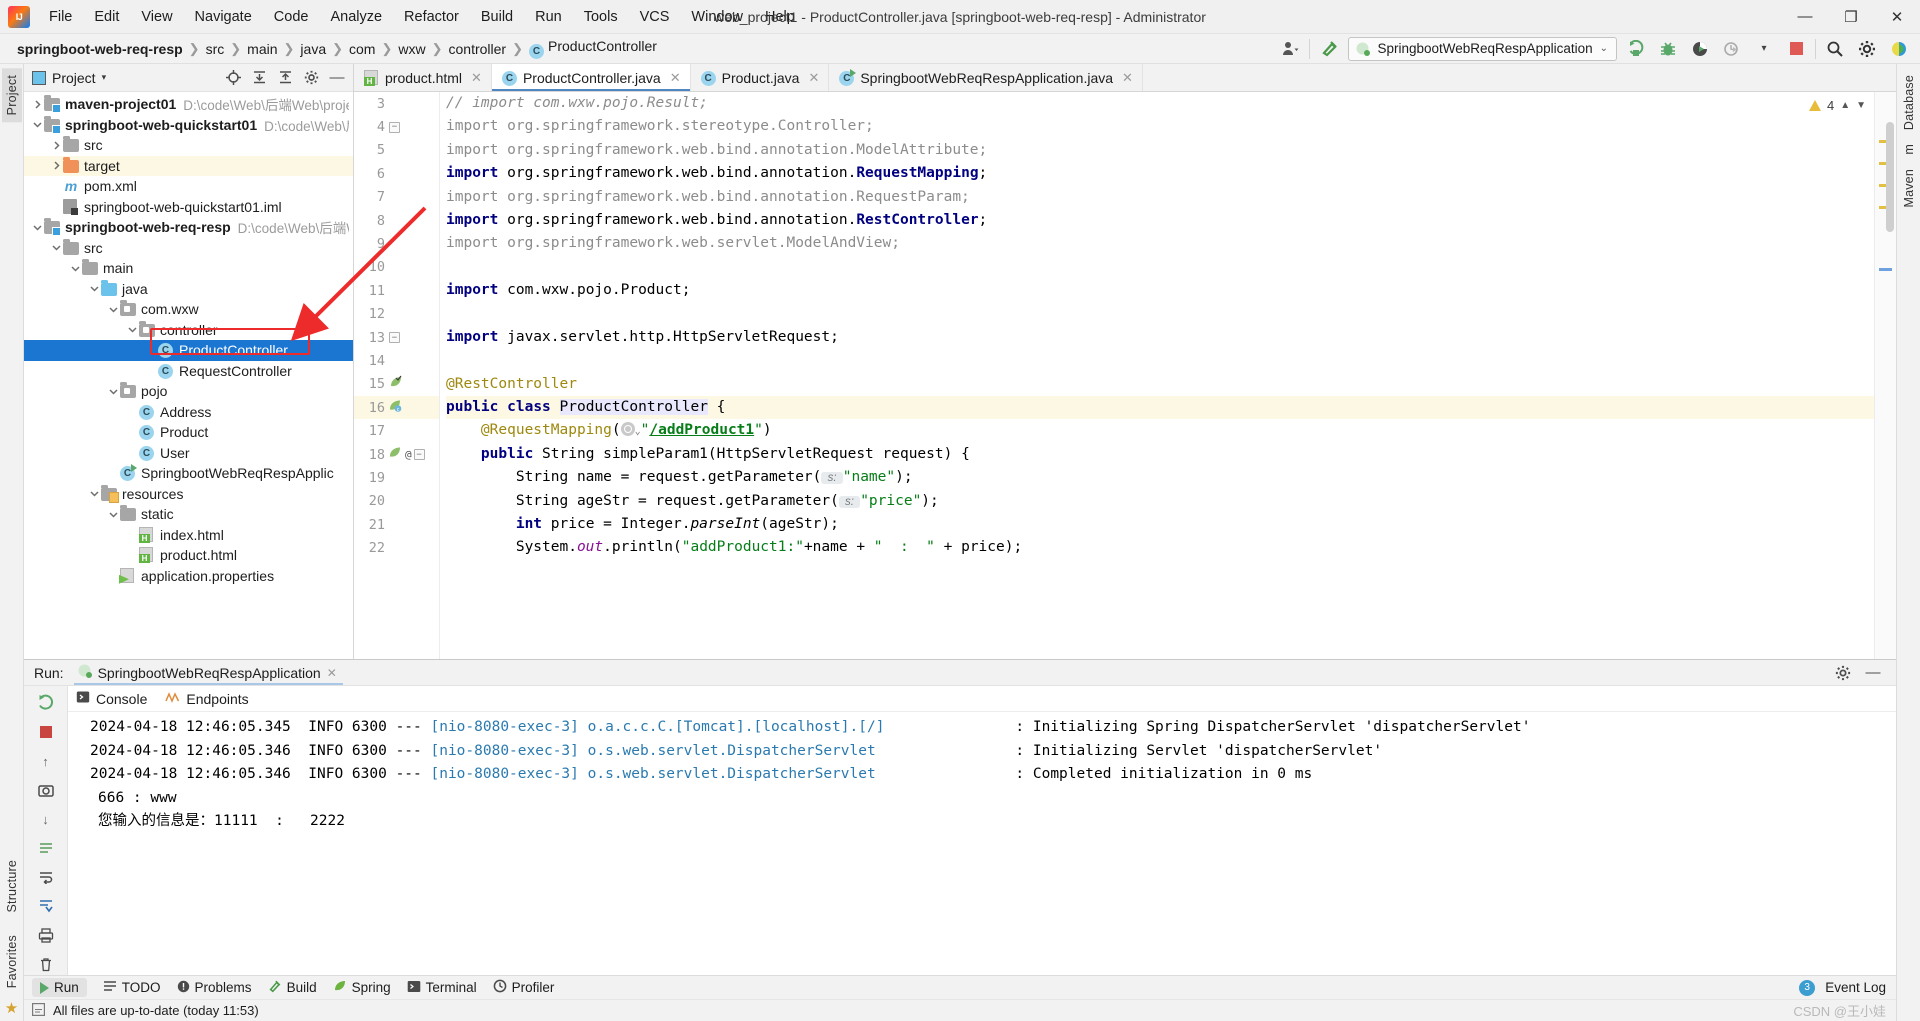 This screenshot has height=1021, width=1920. I want to click on menu-build: Build, so click(497, 17).